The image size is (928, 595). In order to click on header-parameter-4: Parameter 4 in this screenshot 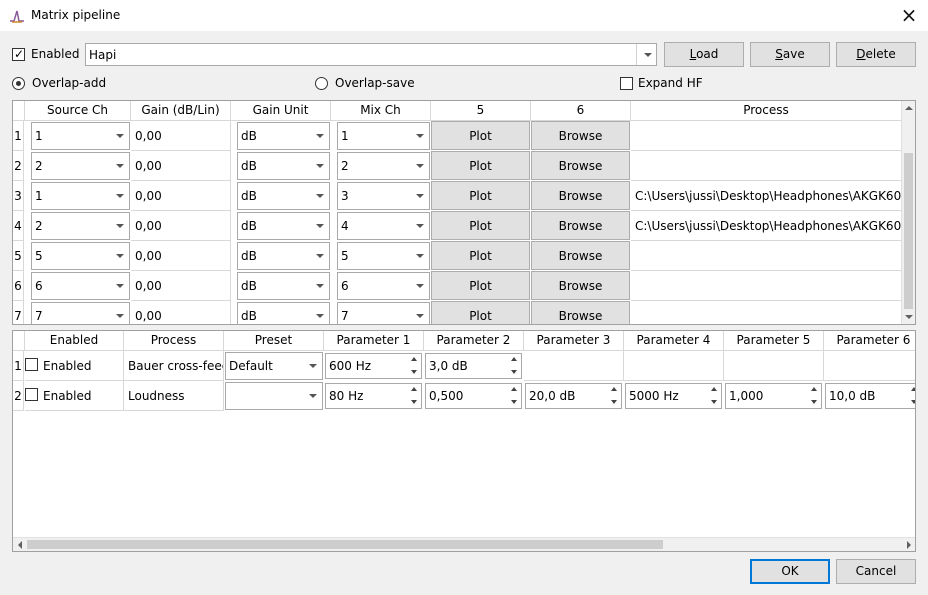, I will do `click(674, 341)`.